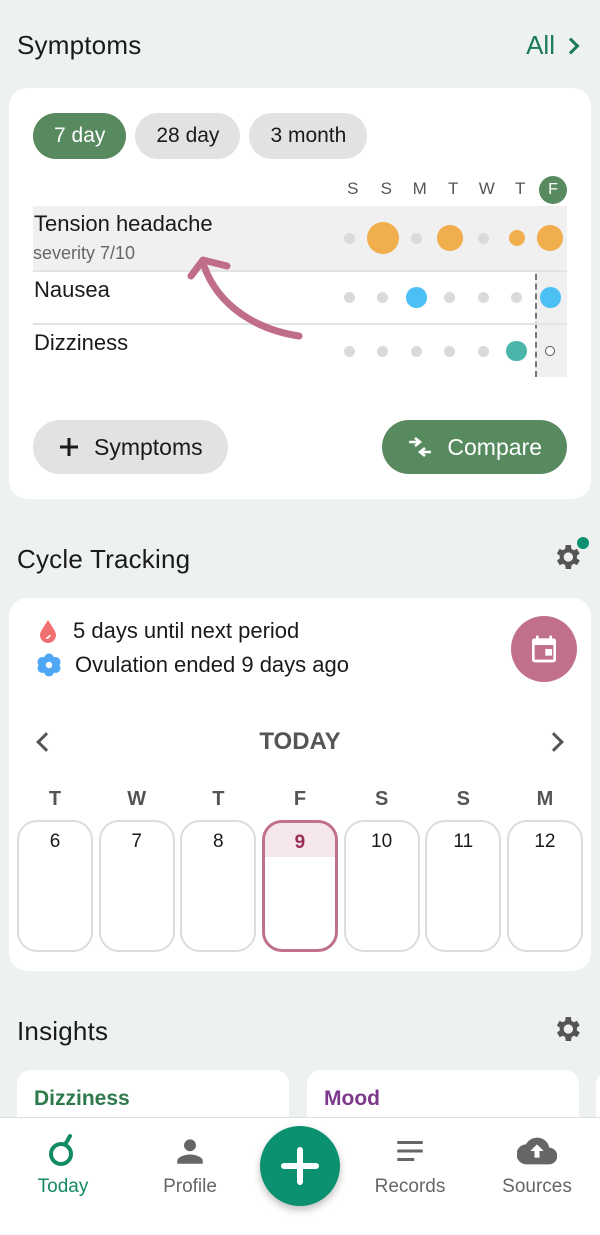 The width and height of the screenshot is (600, 1235). What do you see at coordinates (148, 446) in the screenshot?
I see `add-symptoms-label: Symptoms` at bounding box center [148, 446].